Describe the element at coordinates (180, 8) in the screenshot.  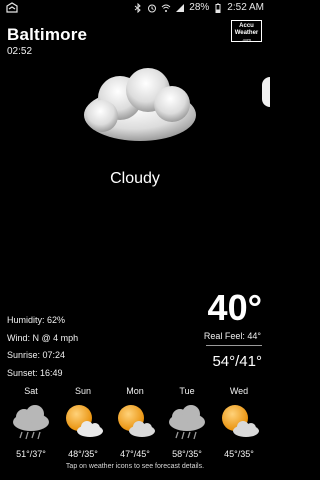
I see `signal-icon` at that location.